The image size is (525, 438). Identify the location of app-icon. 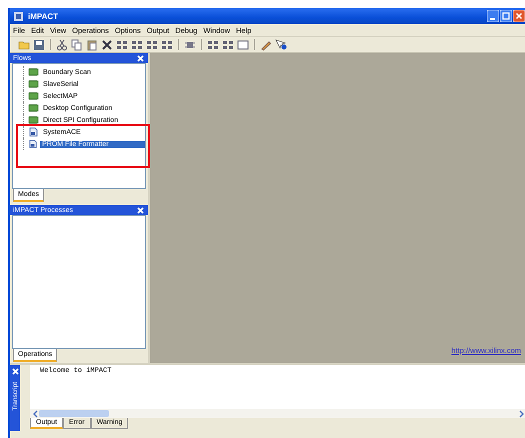
(18, 16).